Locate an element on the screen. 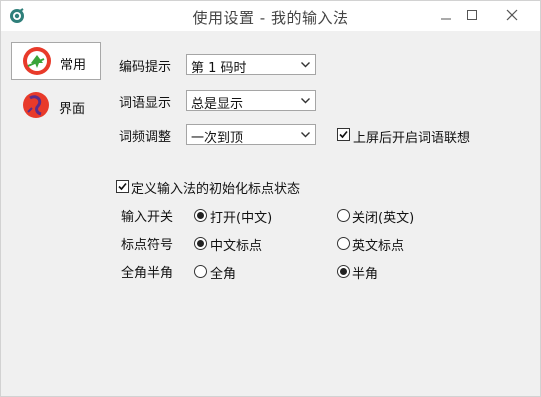  input-switch-option1-label: 打开(中文) is located at coordinates (241, 218).